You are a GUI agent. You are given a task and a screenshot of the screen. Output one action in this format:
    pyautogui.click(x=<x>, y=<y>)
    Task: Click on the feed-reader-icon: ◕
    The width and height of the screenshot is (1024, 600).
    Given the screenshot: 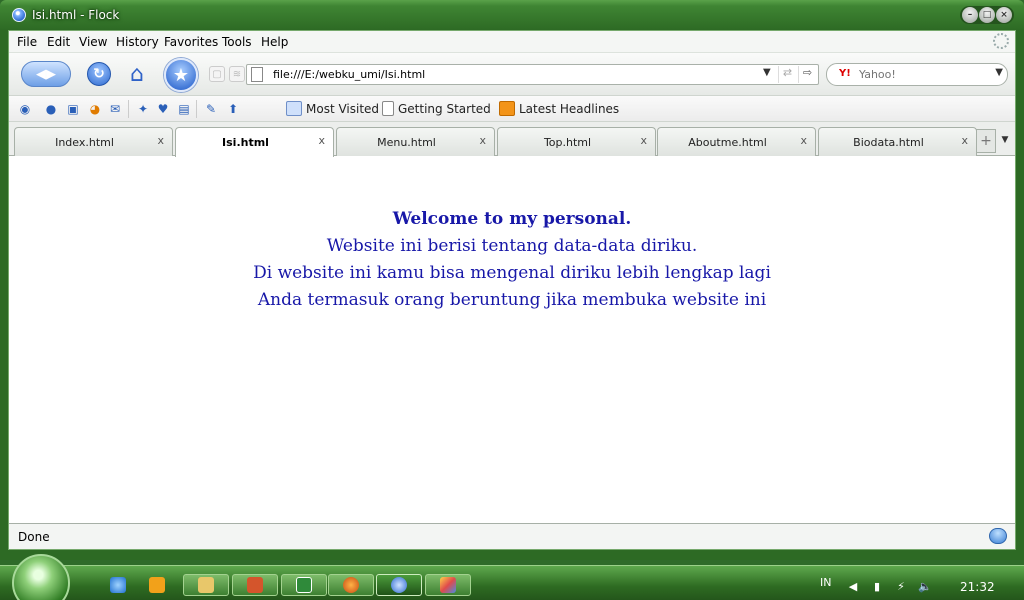 What is the action you would take?
    pyautogui.click(x=95, y=109)
    